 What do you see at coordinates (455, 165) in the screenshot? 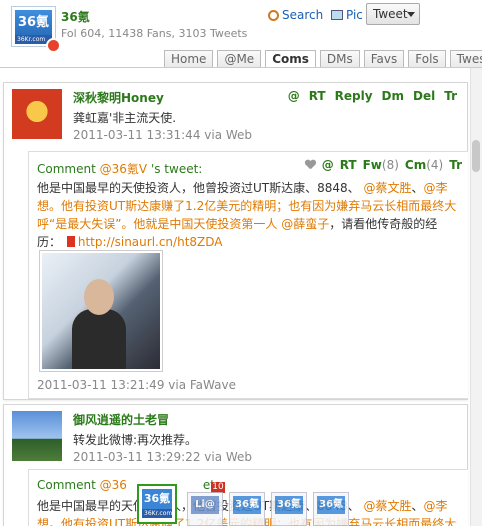
I see `quoted-translate-action: Tr` at bounding box center [455, 165].